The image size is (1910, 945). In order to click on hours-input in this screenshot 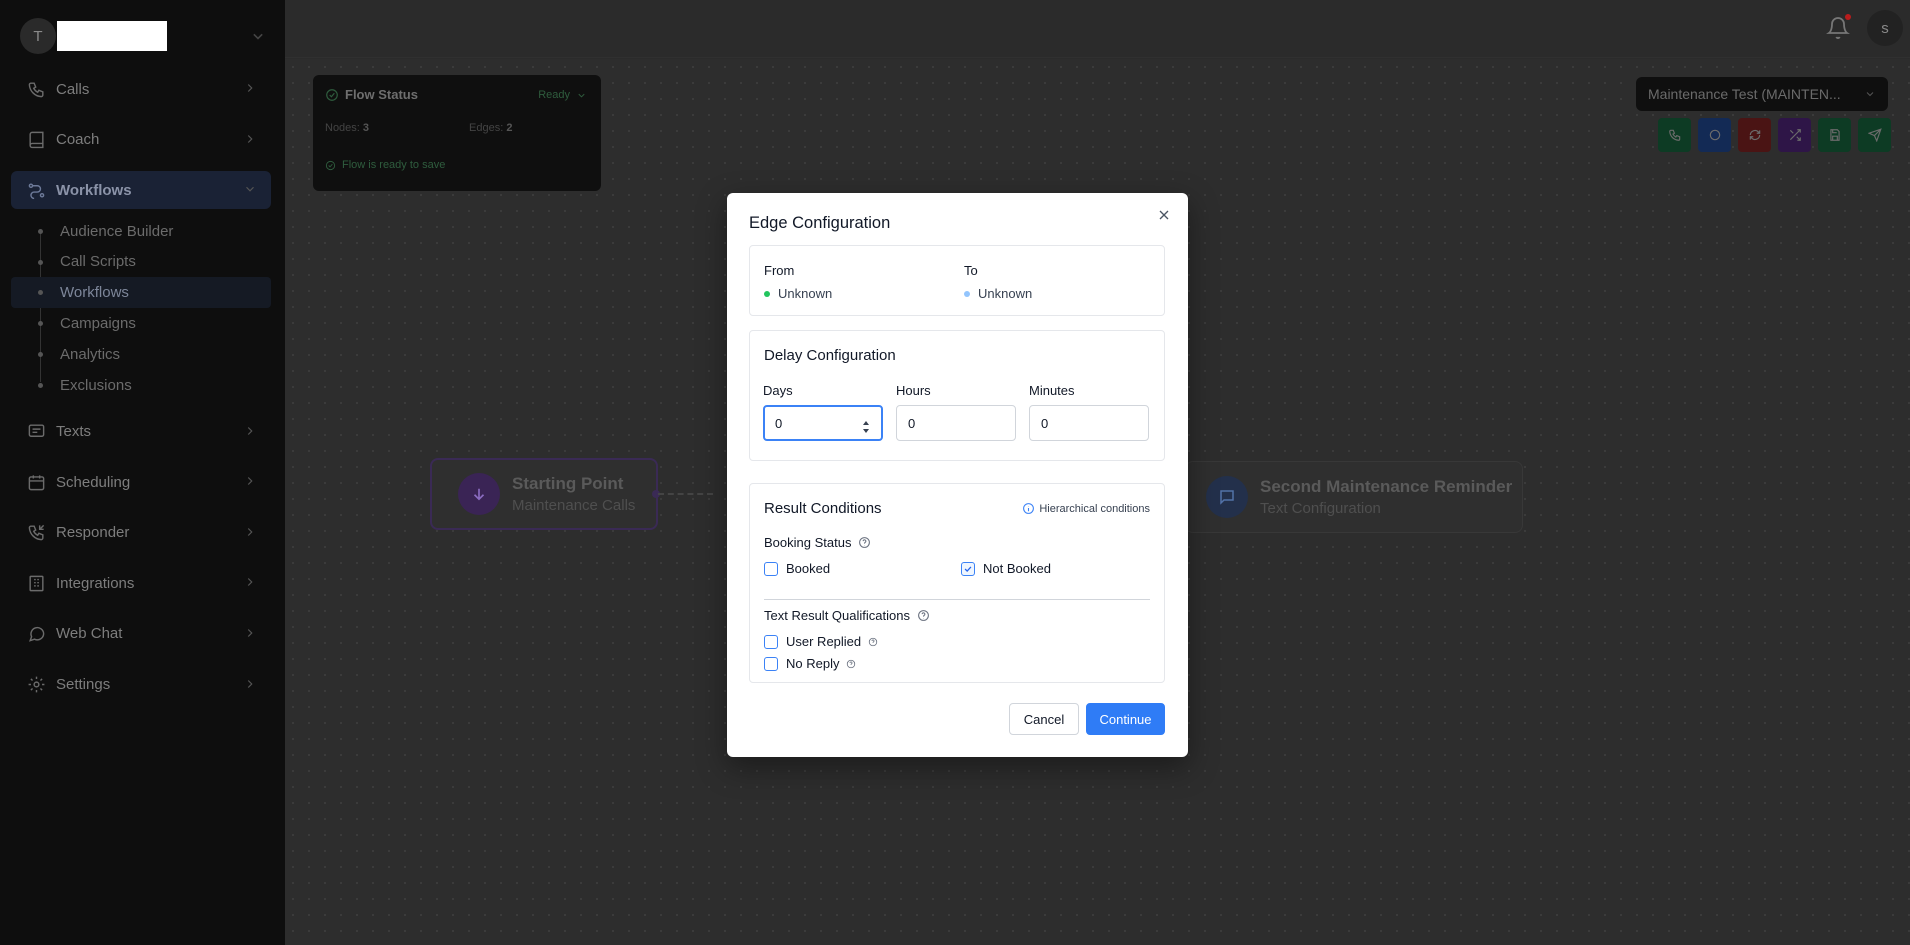, I will do `click(956, 423)`.